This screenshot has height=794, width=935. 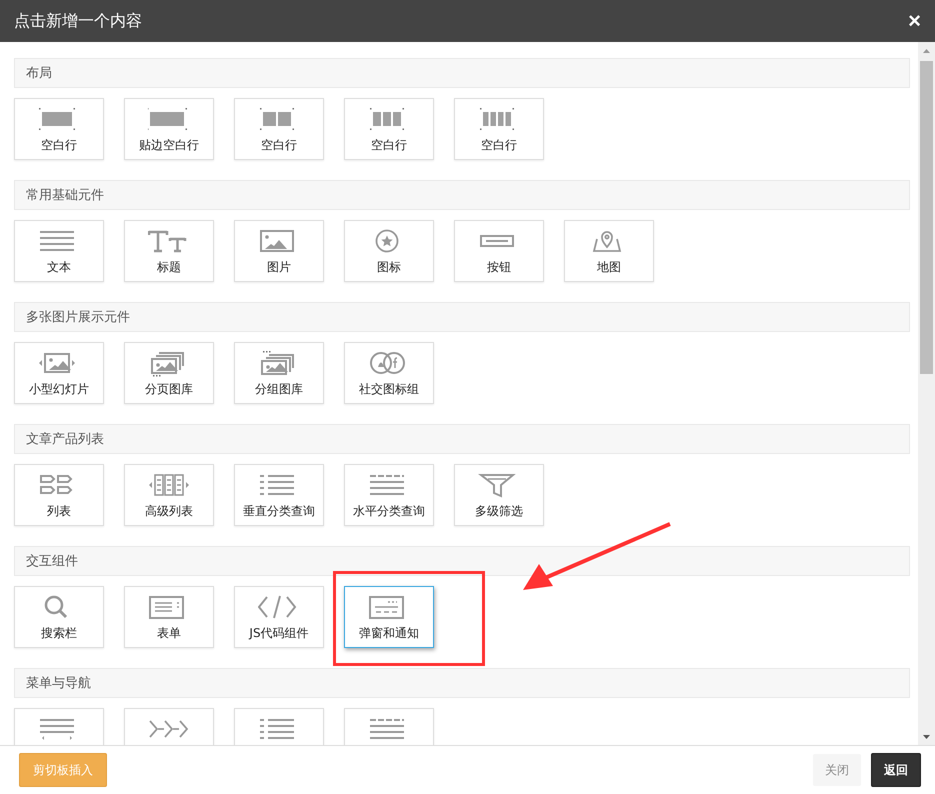 I want to click on section-title: 布局, so click(x=39, y=73).